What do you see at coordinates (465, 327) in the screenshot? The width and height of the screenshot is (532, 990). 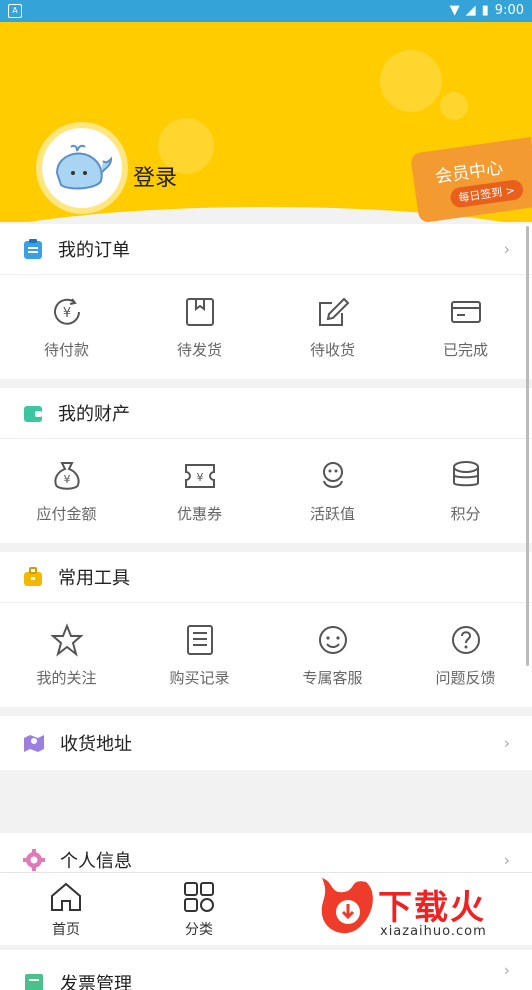 I see `order-completed: 已完成` at bounding box center [465, 327].